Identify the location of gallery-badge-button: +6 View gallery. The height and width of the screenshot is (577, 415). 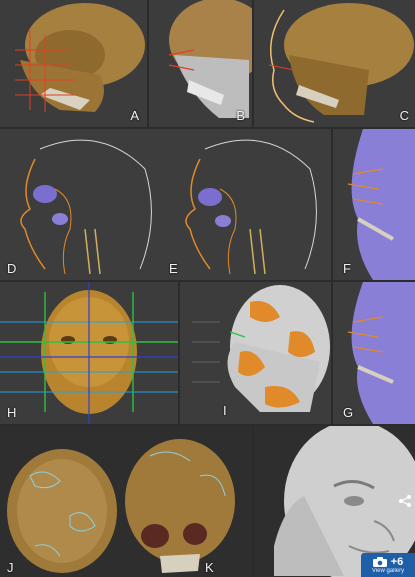
(388, 565).